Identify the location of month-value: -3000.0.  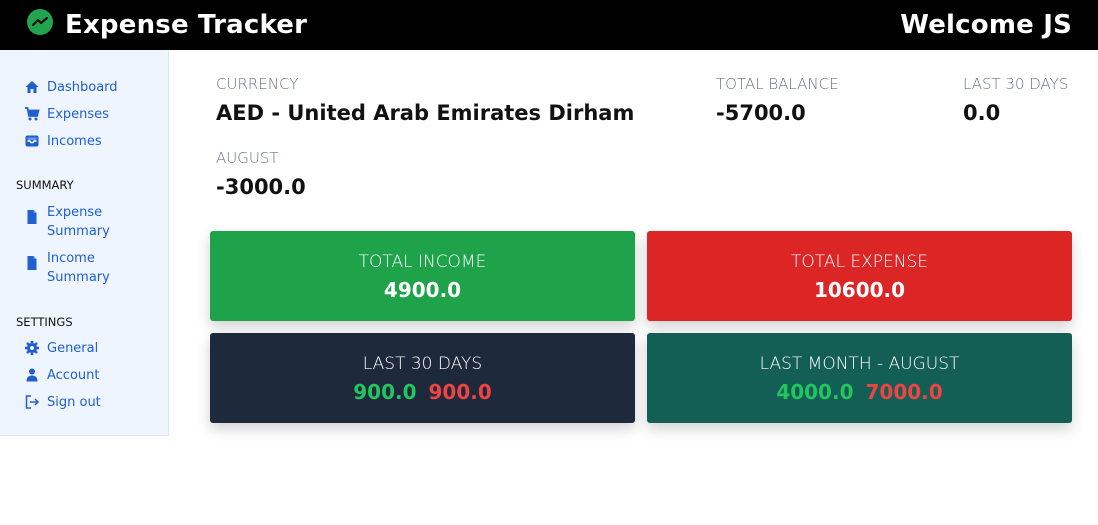
(261, 187).